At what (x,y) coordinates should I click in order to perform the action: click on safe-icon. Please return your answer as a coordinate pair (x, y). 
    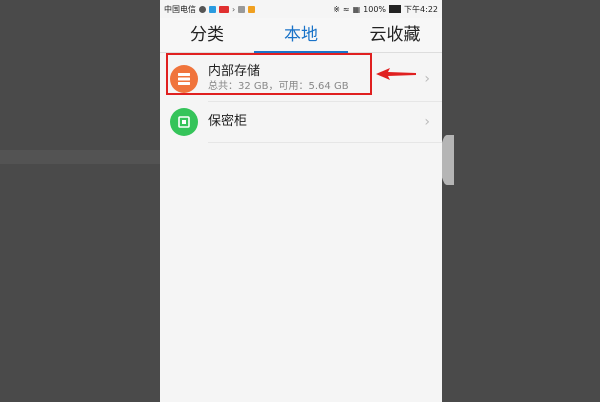
    Looking at the image, I should click on (184, 122).